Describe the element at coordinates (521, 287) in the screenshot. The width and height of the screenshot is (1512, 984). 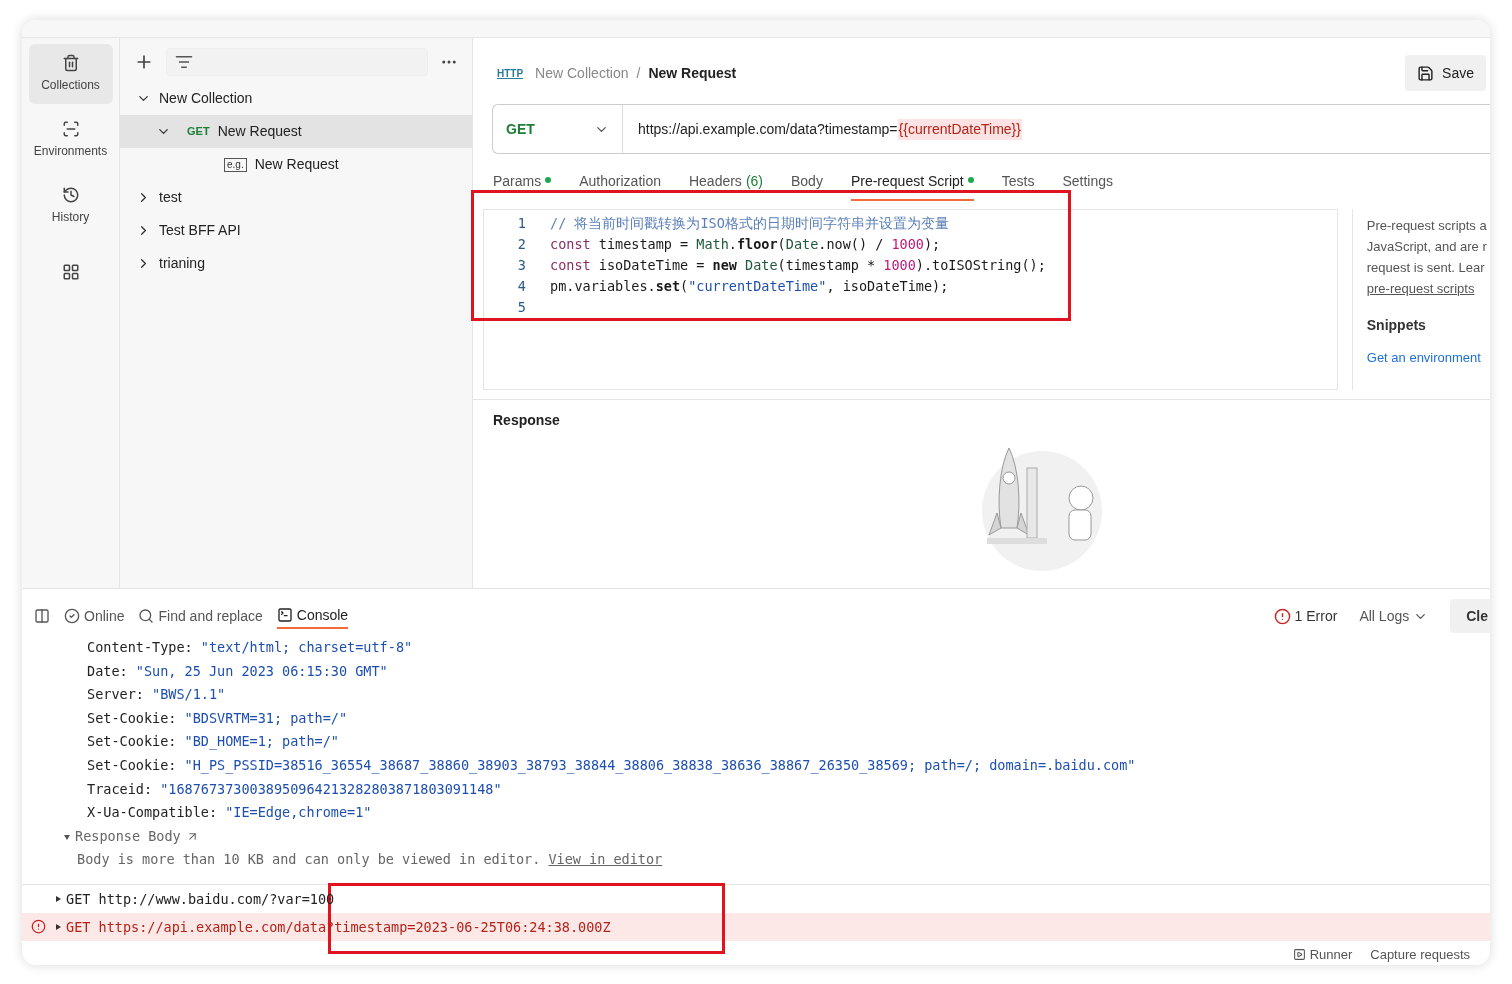
I see `line-number: 4` at that location.